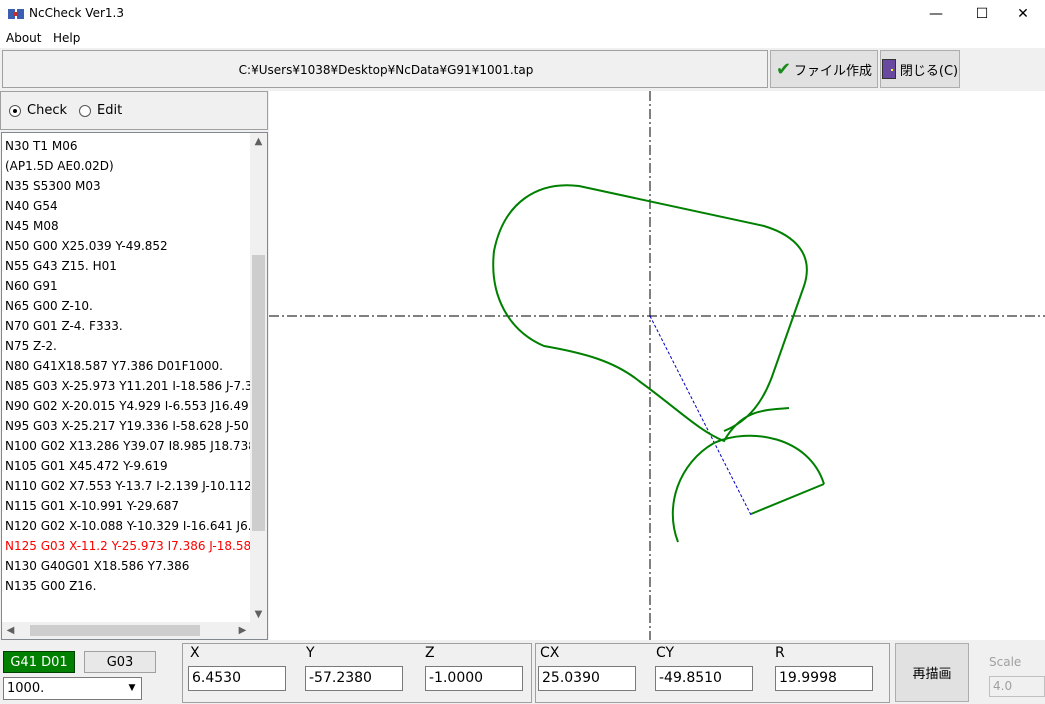 The image size is (1045, 704). I want to click on scale-label: Scale, so click(1005, 662).